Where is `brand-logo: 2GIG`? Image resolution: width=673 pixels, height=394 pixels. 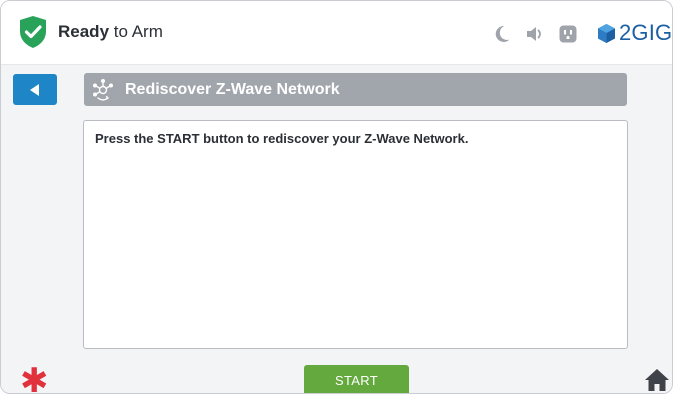
brand-logo: 2GIG is located at coordinates (634, 33).